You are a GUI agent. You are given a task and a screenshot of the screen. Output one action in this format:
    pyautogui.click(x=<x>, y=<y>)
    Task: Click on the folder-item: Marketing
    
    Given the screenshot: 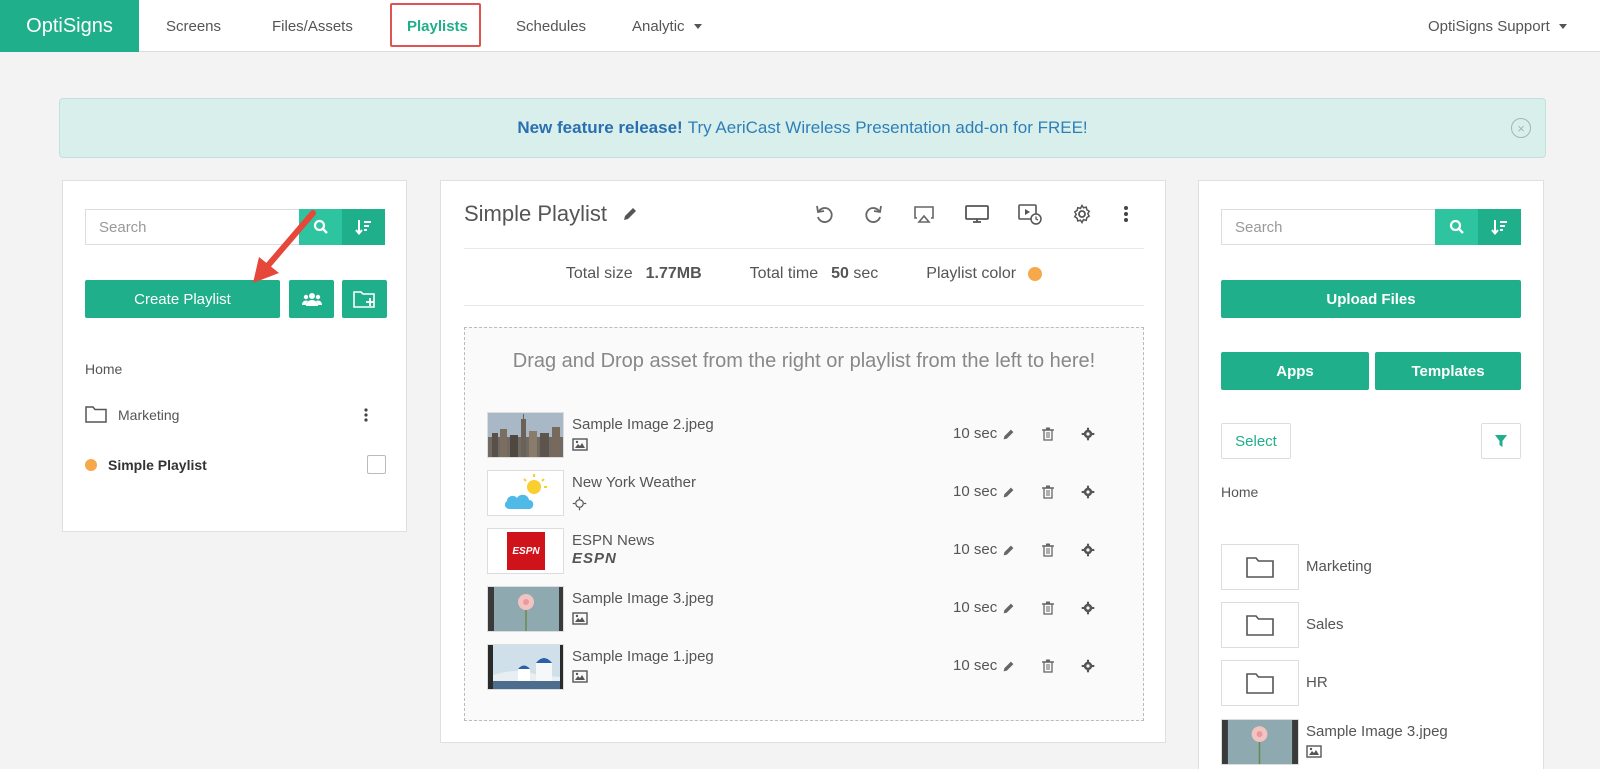 What is the action you would take?
    pyautogui.click(x=1371, y=567)
    